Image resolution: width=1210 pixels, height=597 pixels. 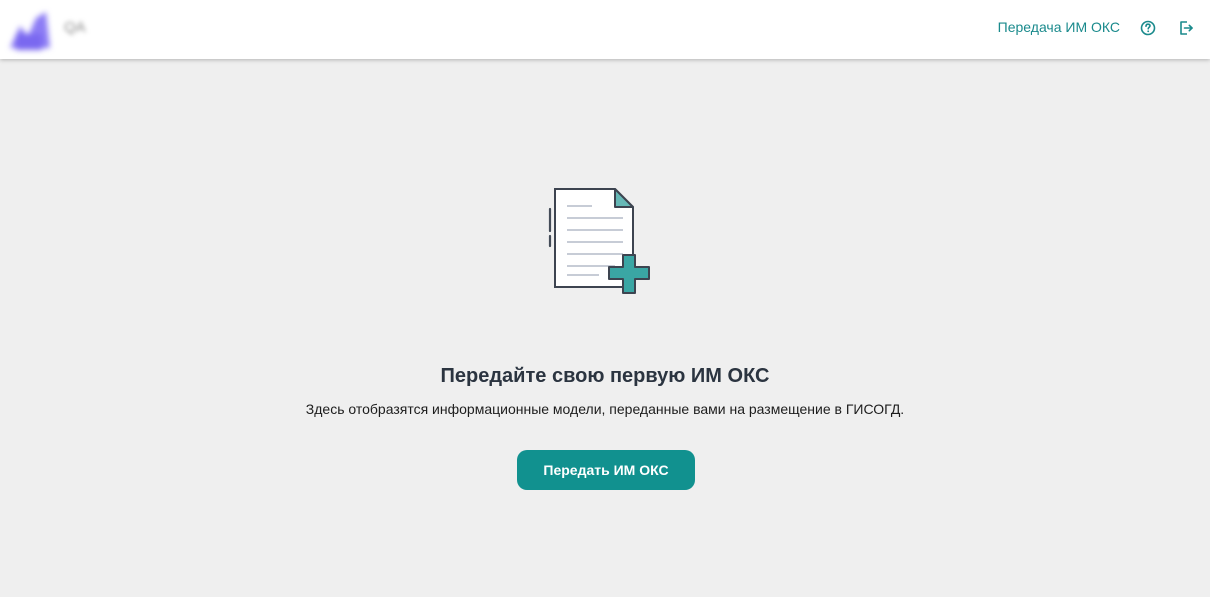 I want to click on logout-icon, so click(x=1186, y=28).